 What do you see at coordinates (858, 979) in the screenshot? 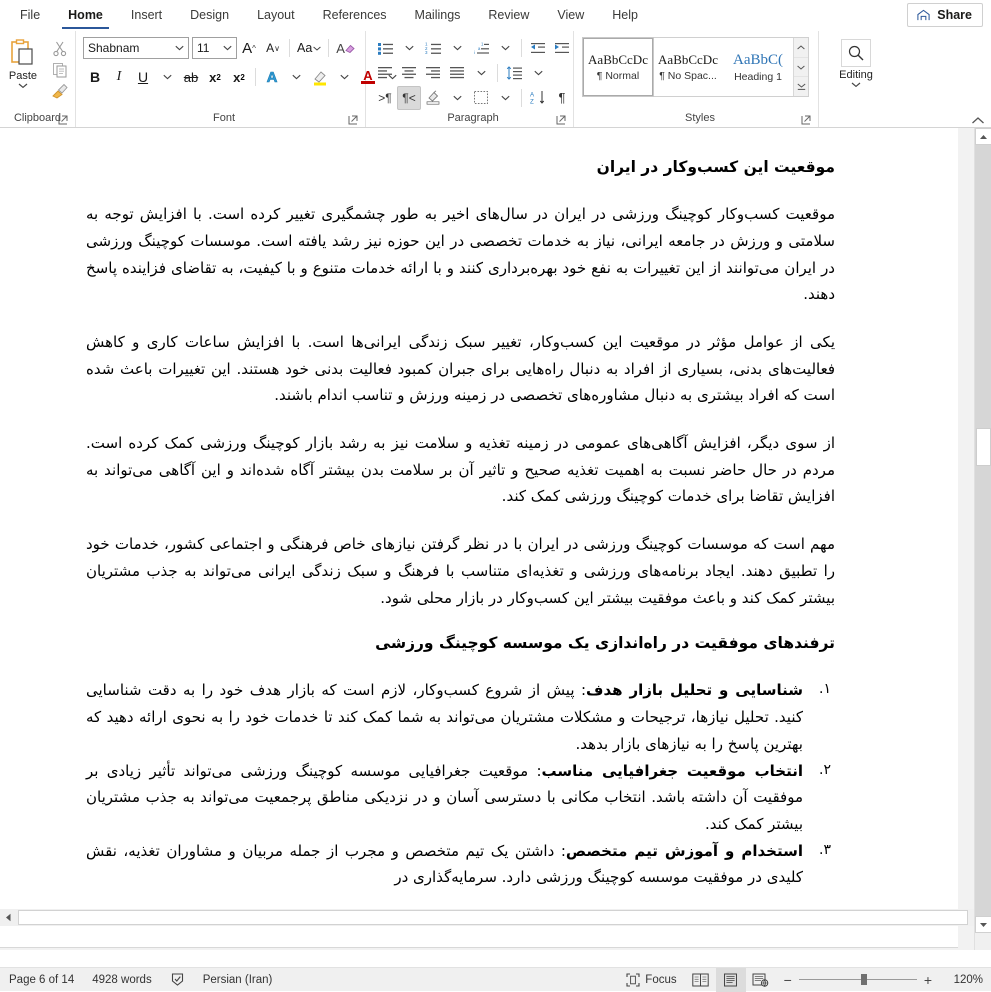
I see `zoom-slider` at bounding box center [858, 979].